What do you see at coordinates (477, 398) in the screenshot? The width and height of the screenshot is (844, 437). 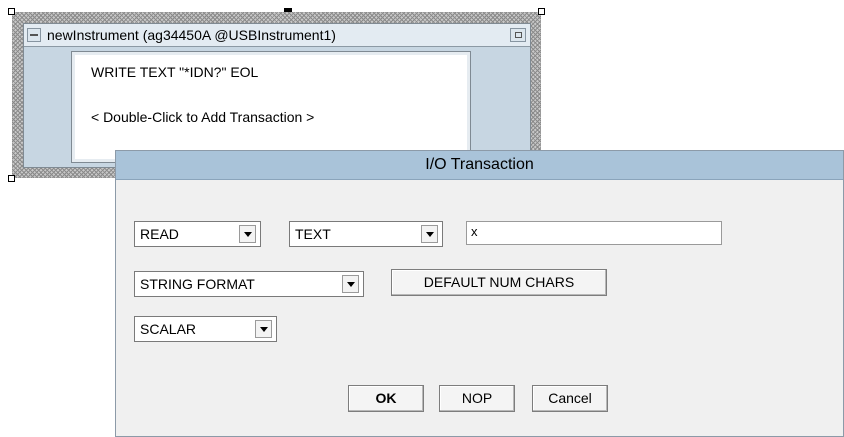 I see `nop-button: NOP` at bounding box center [477, 398].